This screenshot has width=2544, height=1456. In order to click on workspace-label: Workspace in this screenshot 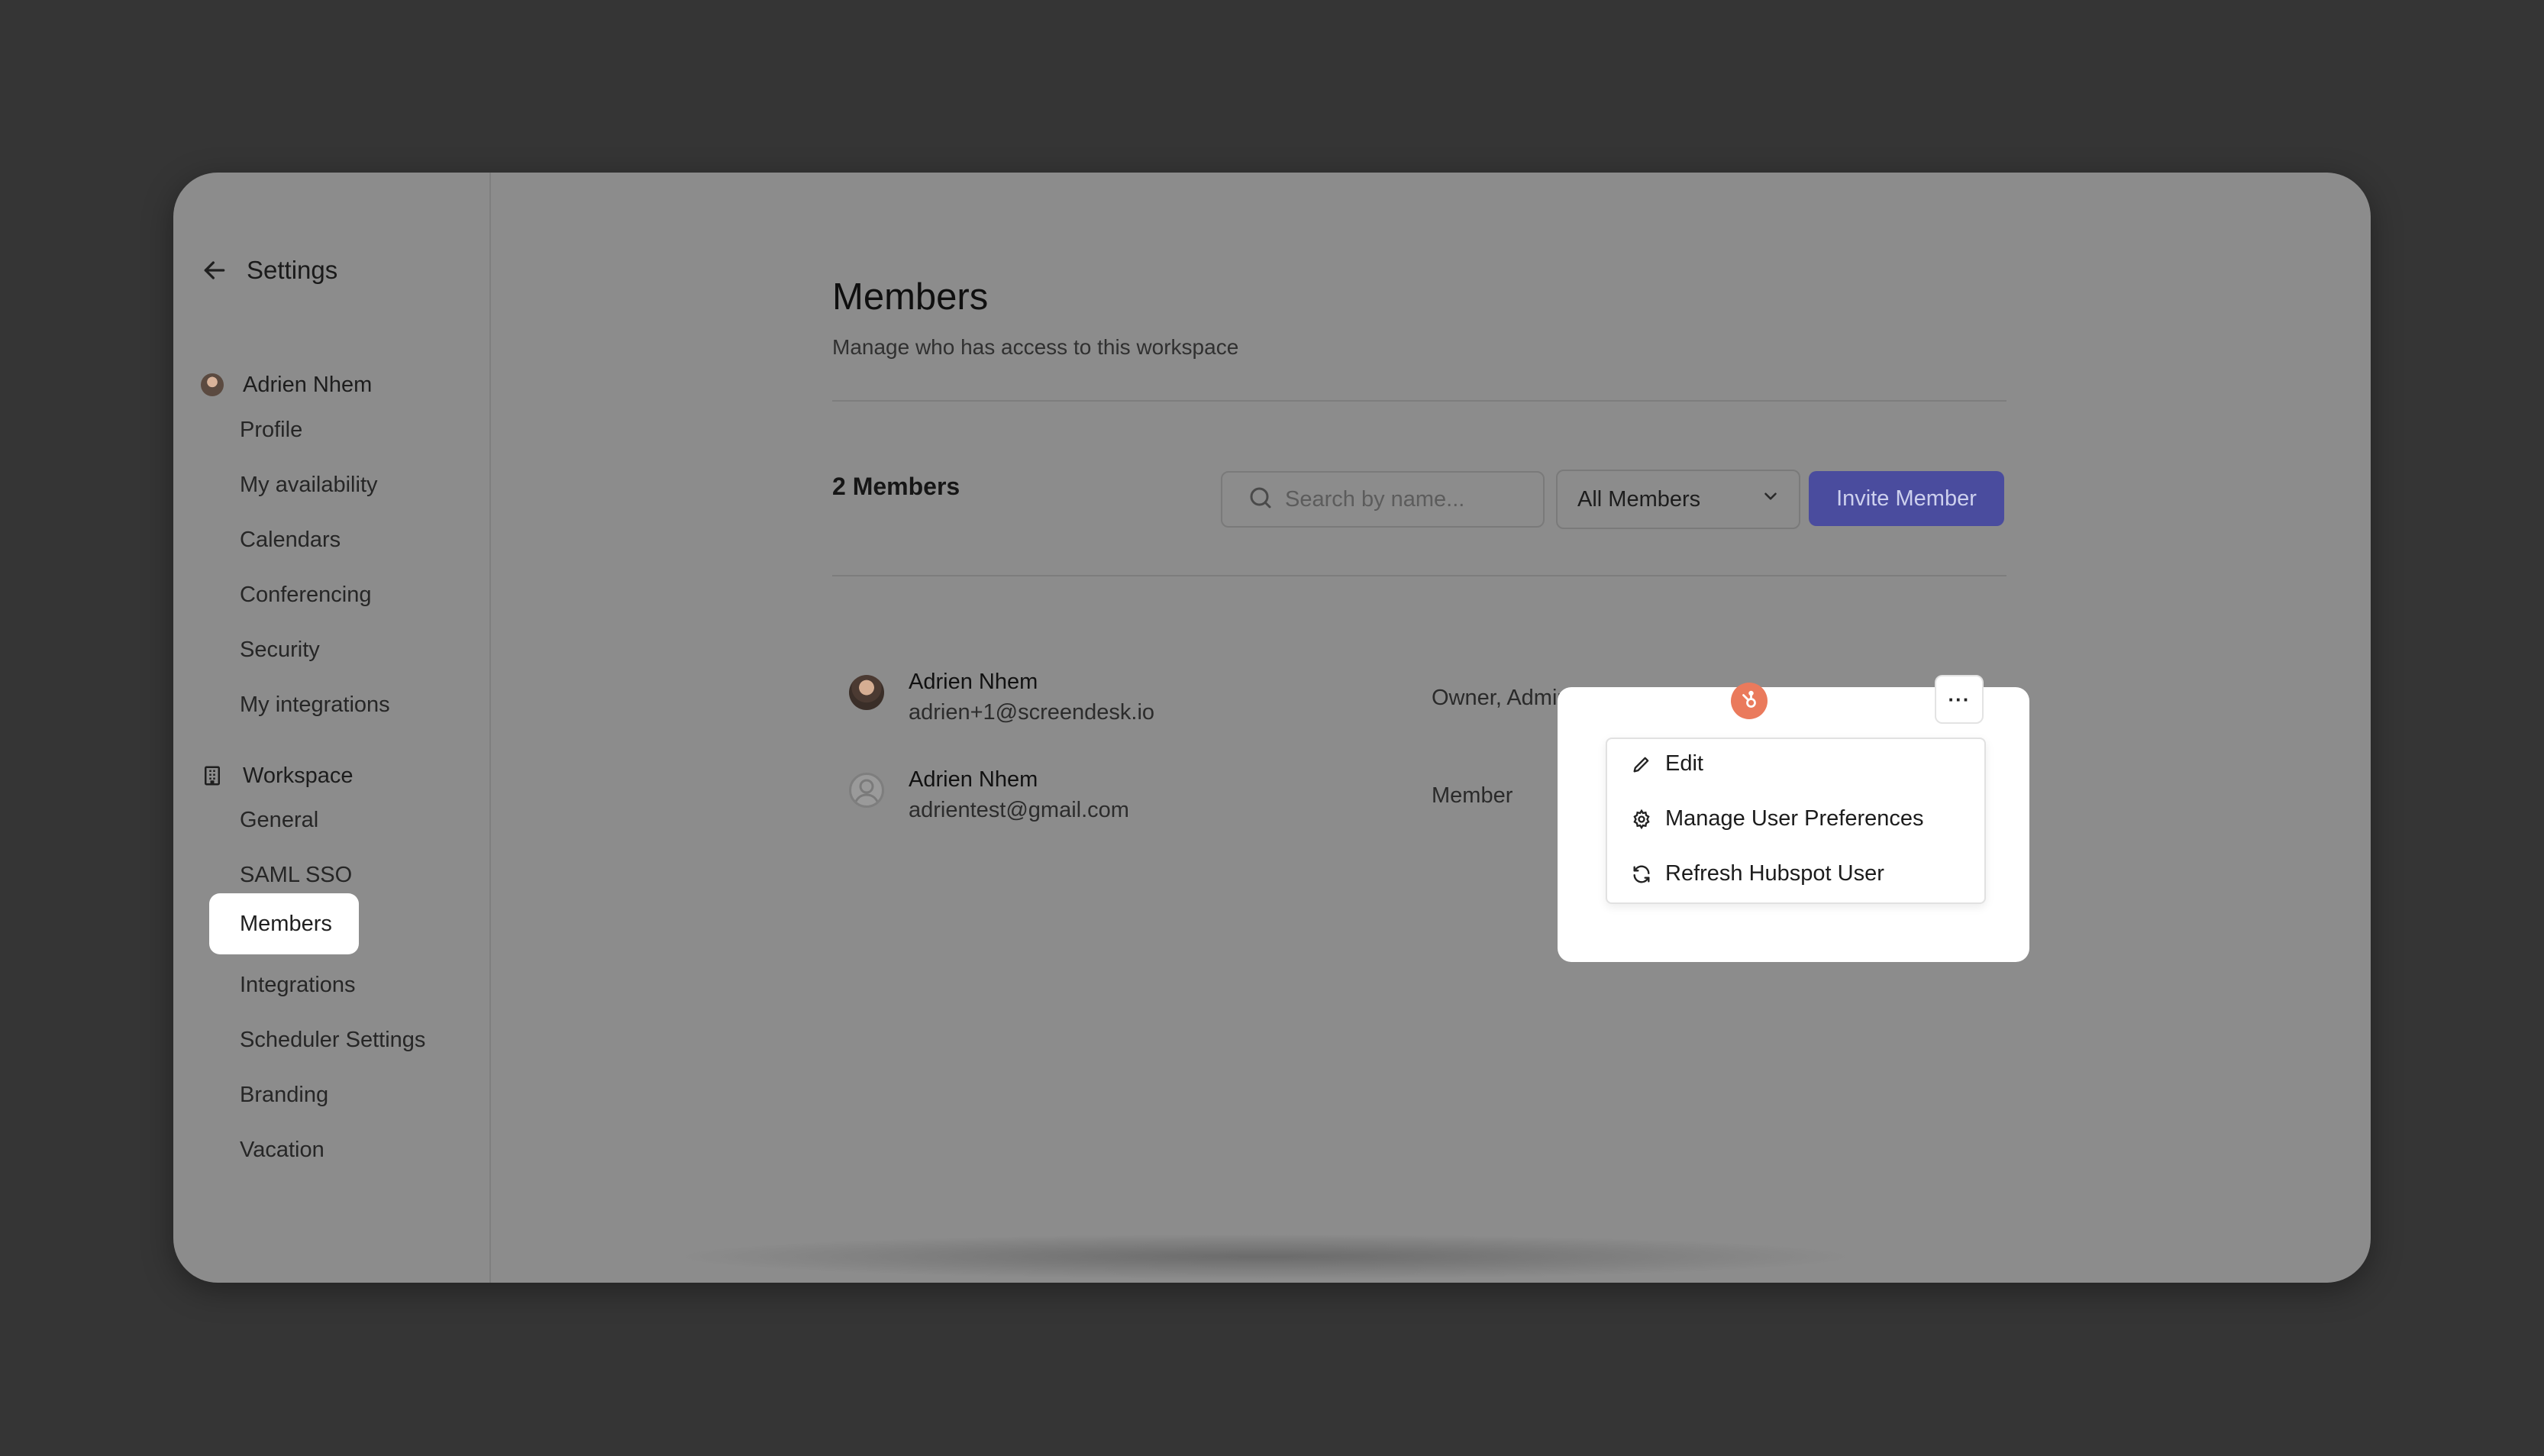, I will do `click(299, 775)`.